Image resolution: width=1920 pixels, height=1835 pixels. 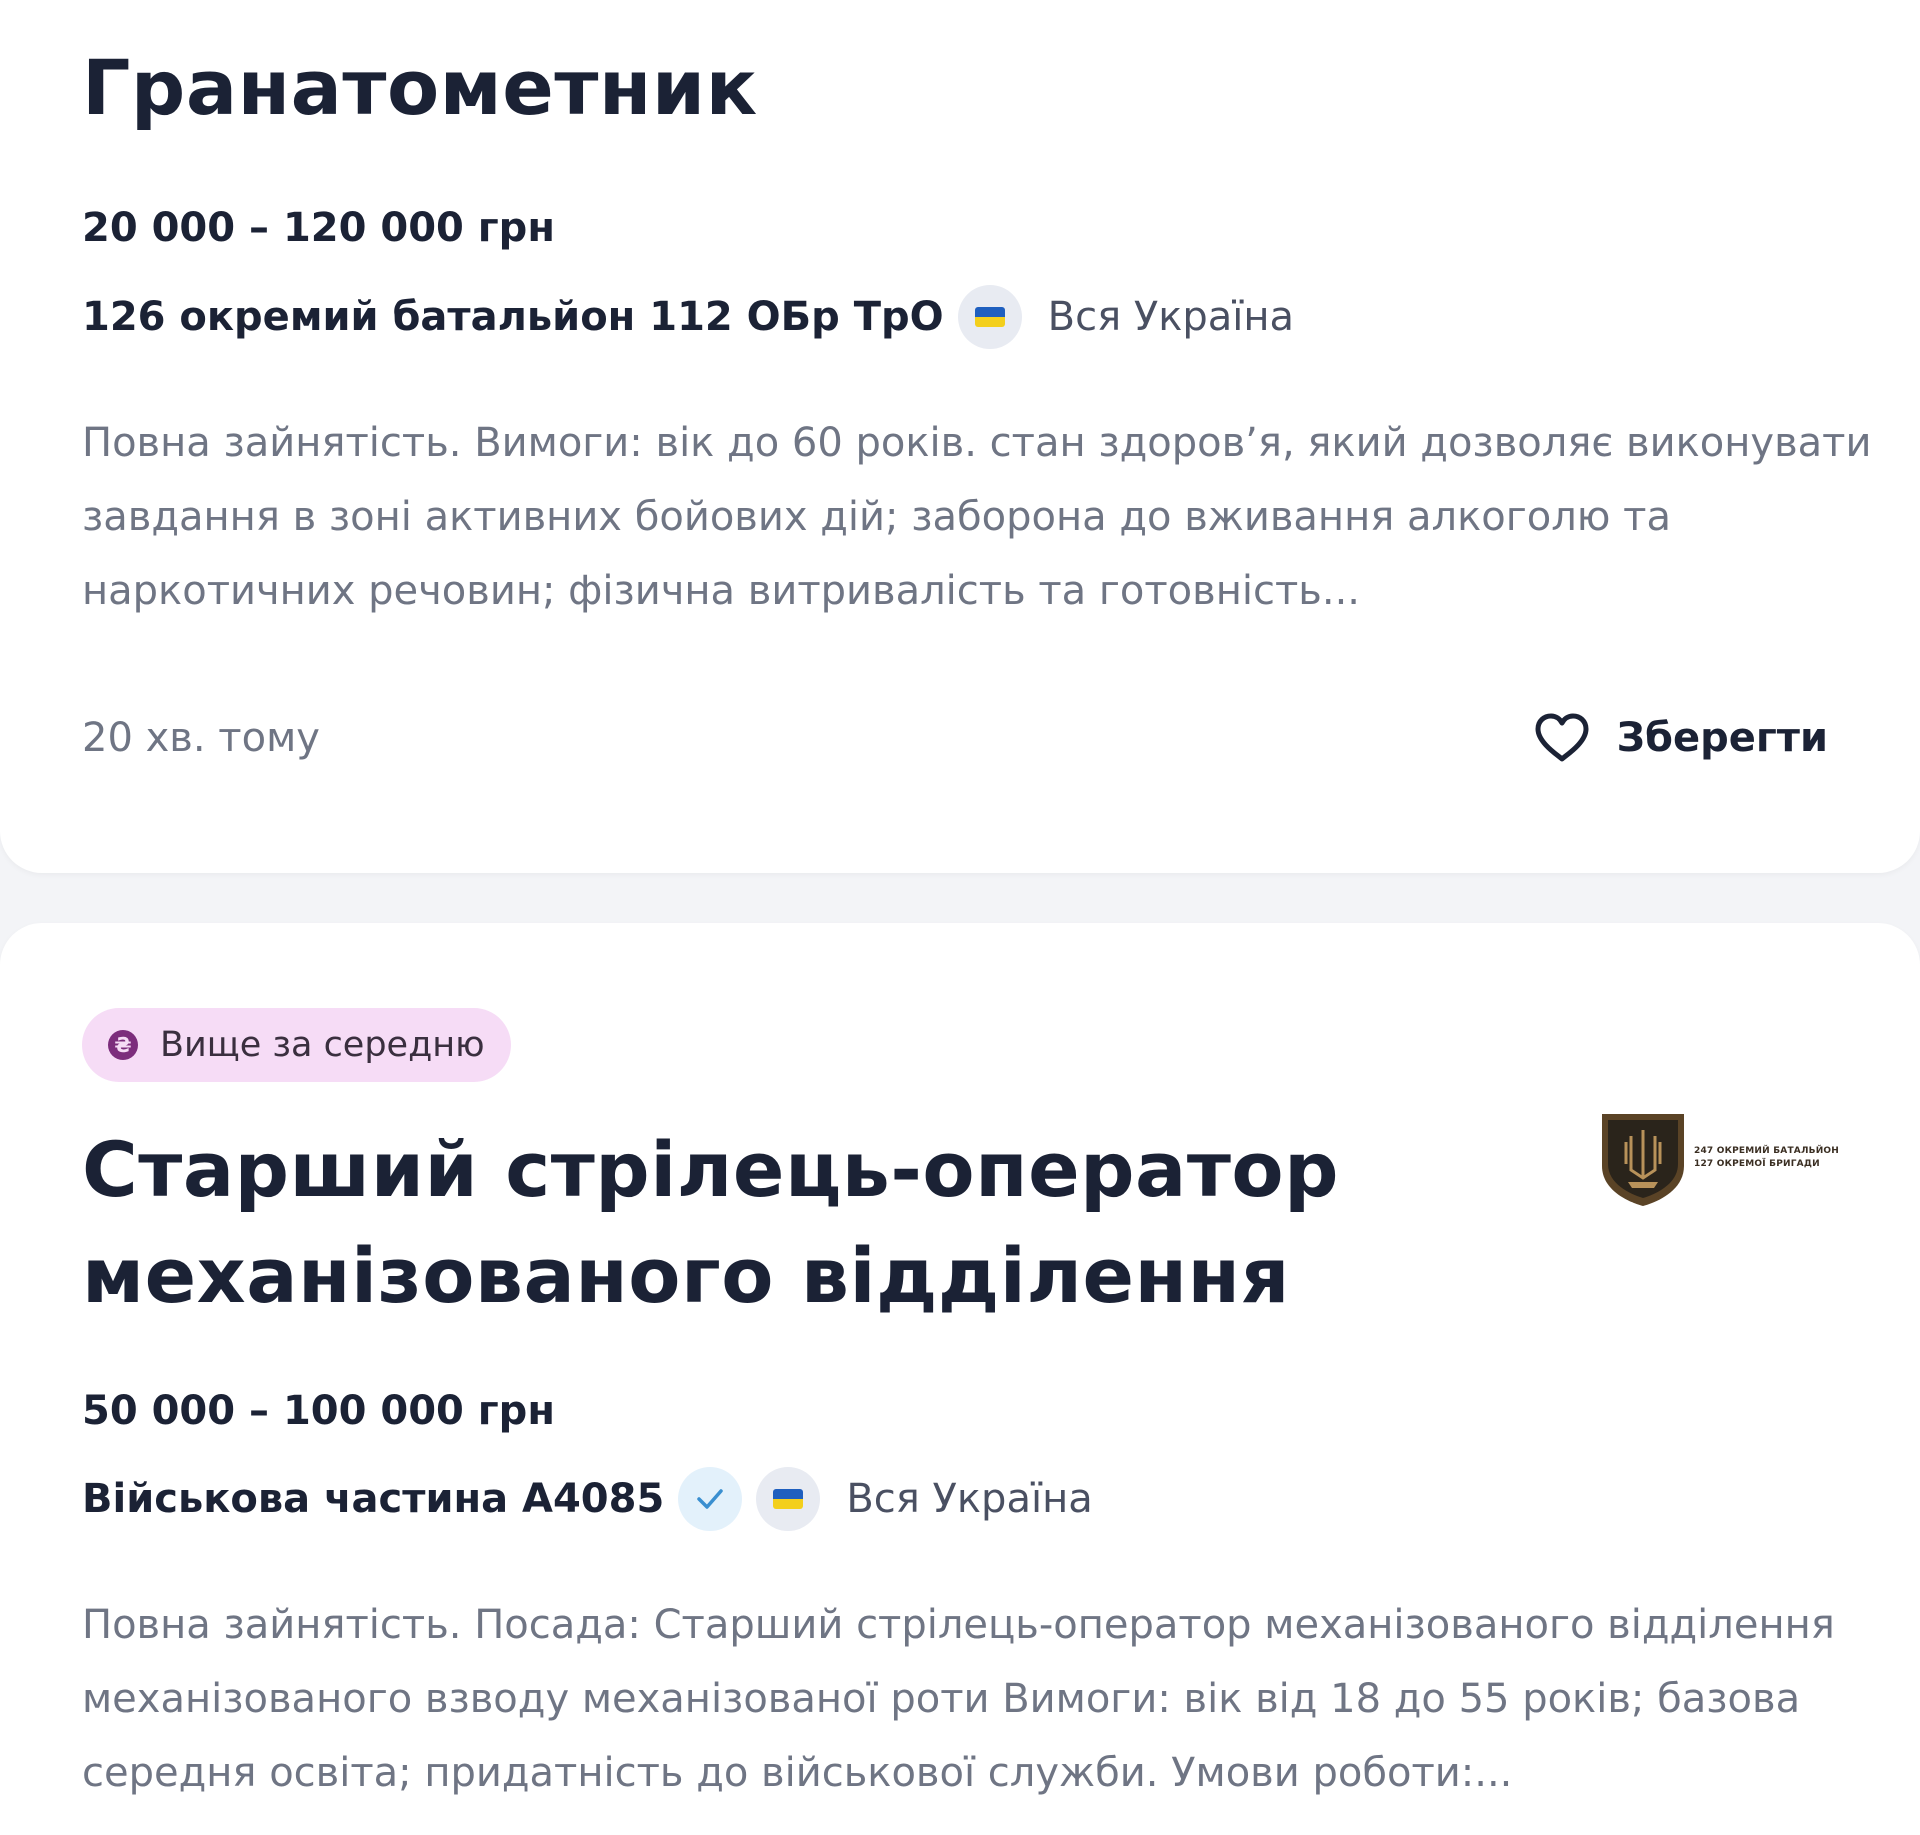 I want to click on vacancy-title: Гранатометник, so click(x=420, y=88).